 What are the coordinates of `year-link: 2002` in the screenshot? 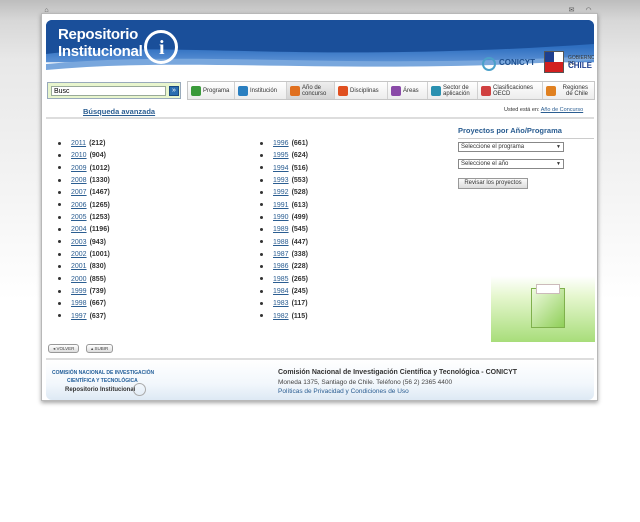 It's located at (79, 254).